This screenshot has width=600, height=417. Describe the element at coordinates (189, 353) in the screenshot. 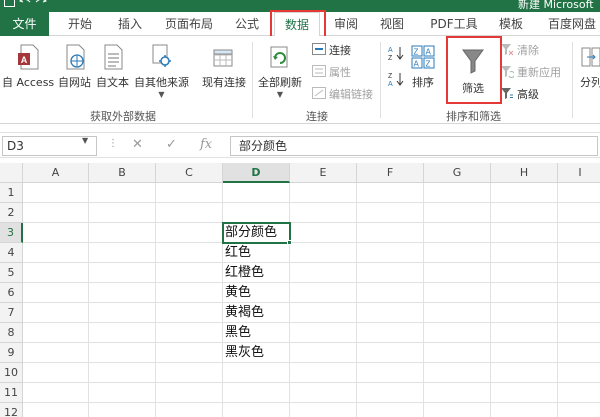

I see `cell-c9` at that location.